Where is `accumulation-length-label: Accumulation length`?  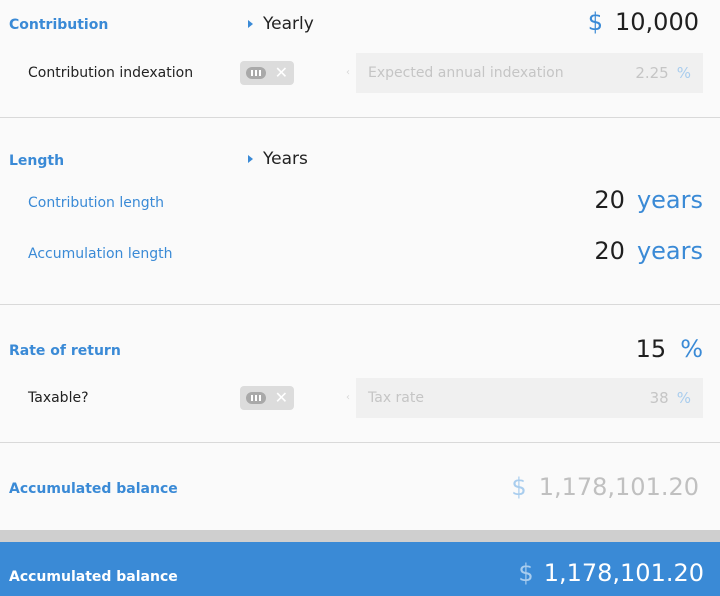 accumulation-length-label: Accumulation length is located at coordinates (100, 254).